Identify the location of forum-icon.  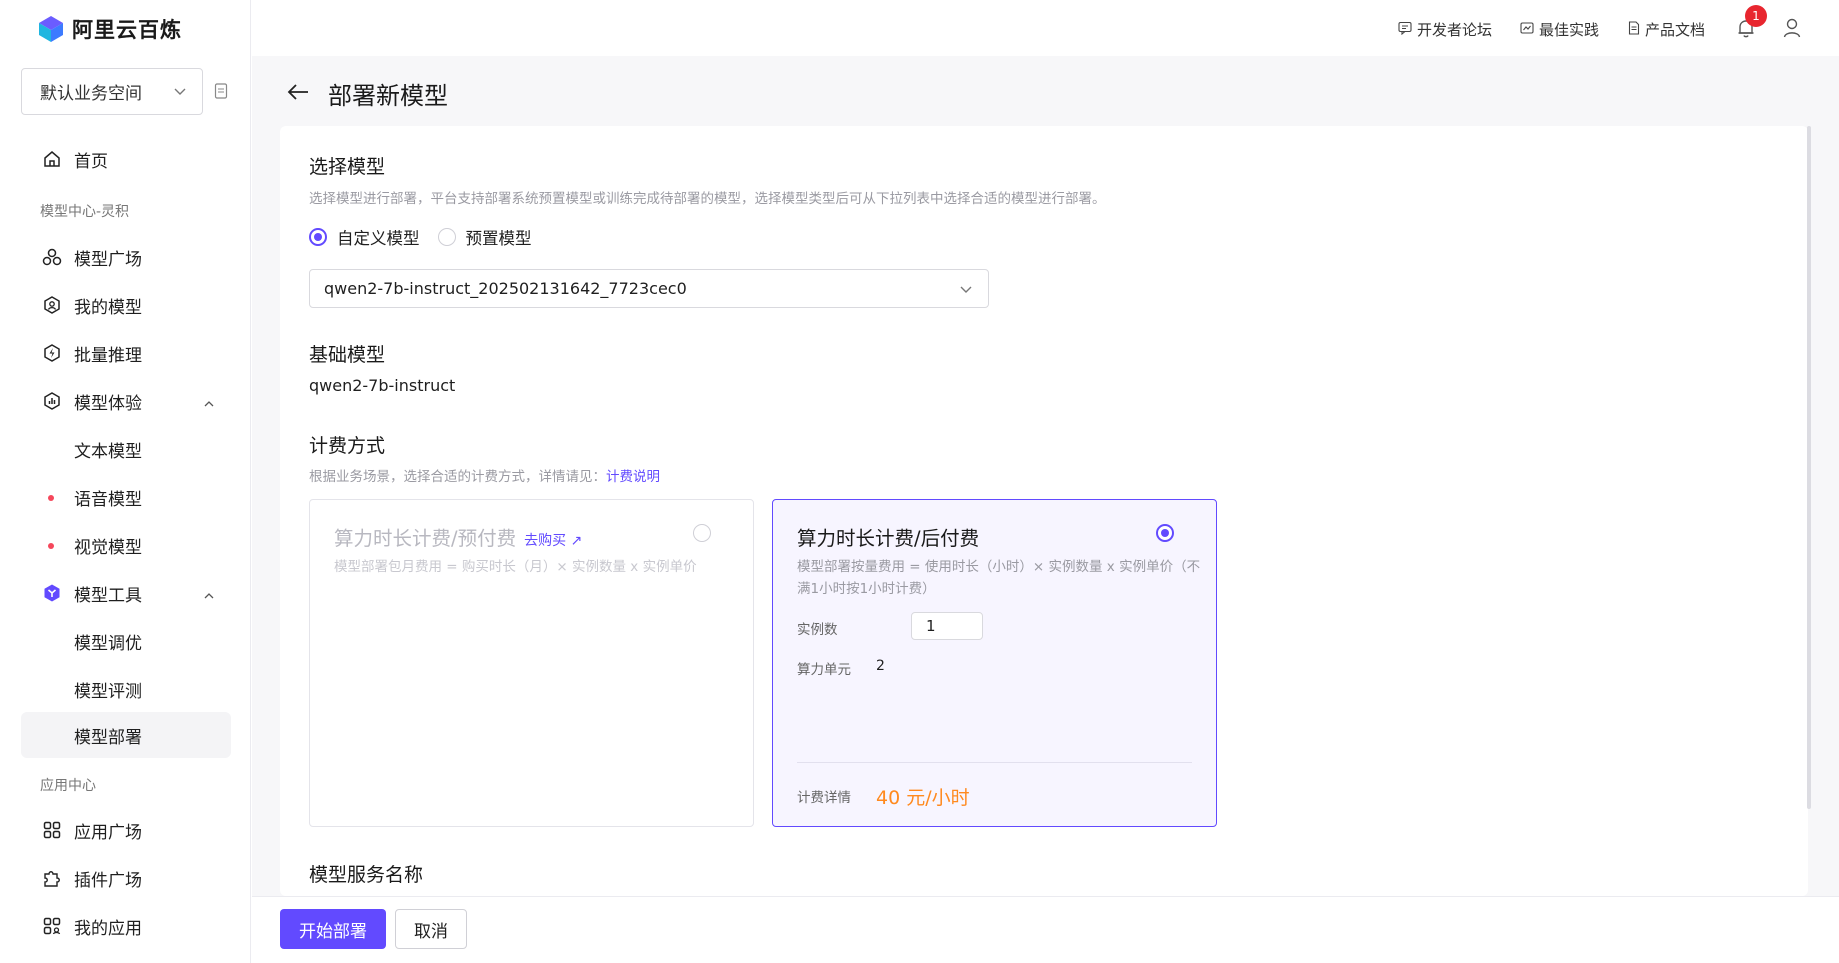
(1405, 30).